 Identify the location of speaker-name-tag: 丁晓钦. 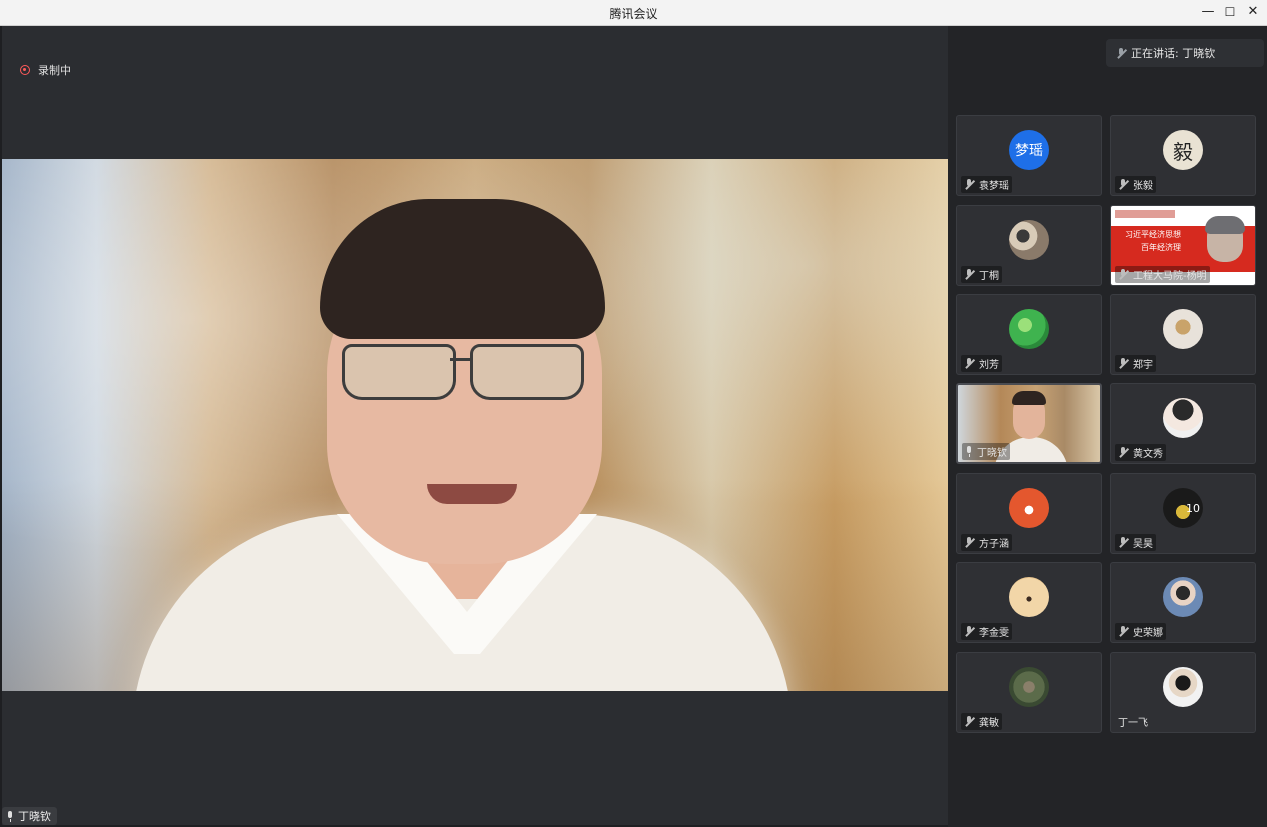
(29, 816).